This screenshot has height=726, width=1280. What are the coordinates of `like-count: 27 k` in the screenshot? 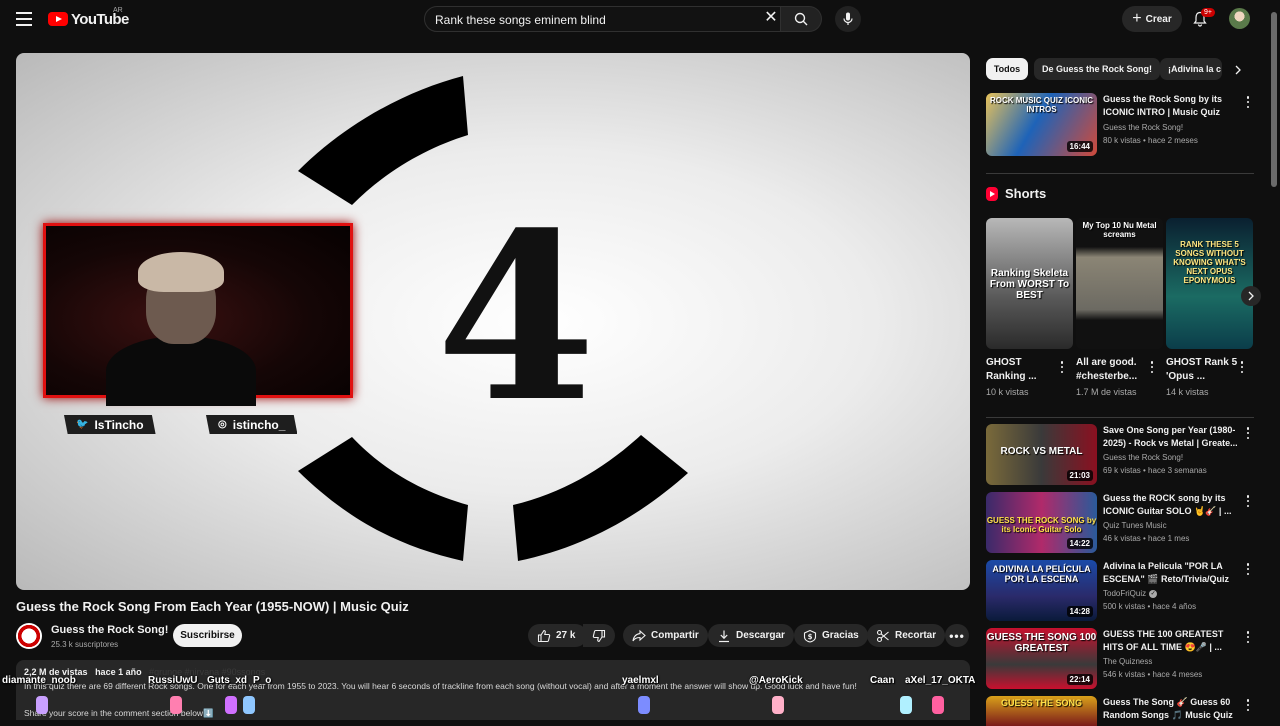 It's located at (566, 635).